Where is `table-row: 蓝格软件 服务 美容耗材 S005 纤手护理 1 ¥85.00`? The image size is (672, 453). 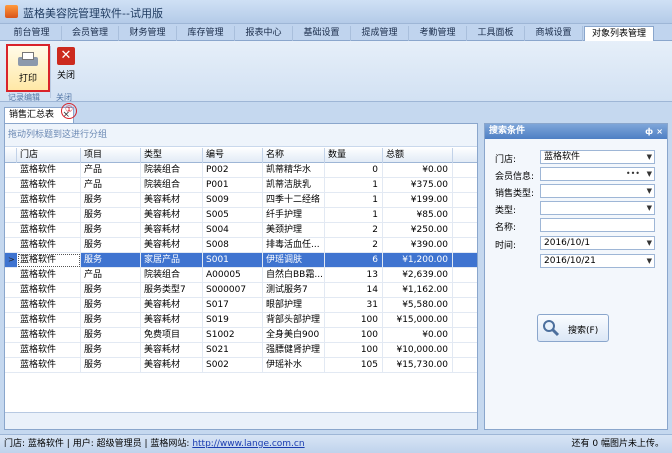
table-row: 蓝格软件 服务 美容耗材 S005 纤手护理 1 ¥85.00 is located at coordinates (241, 215).